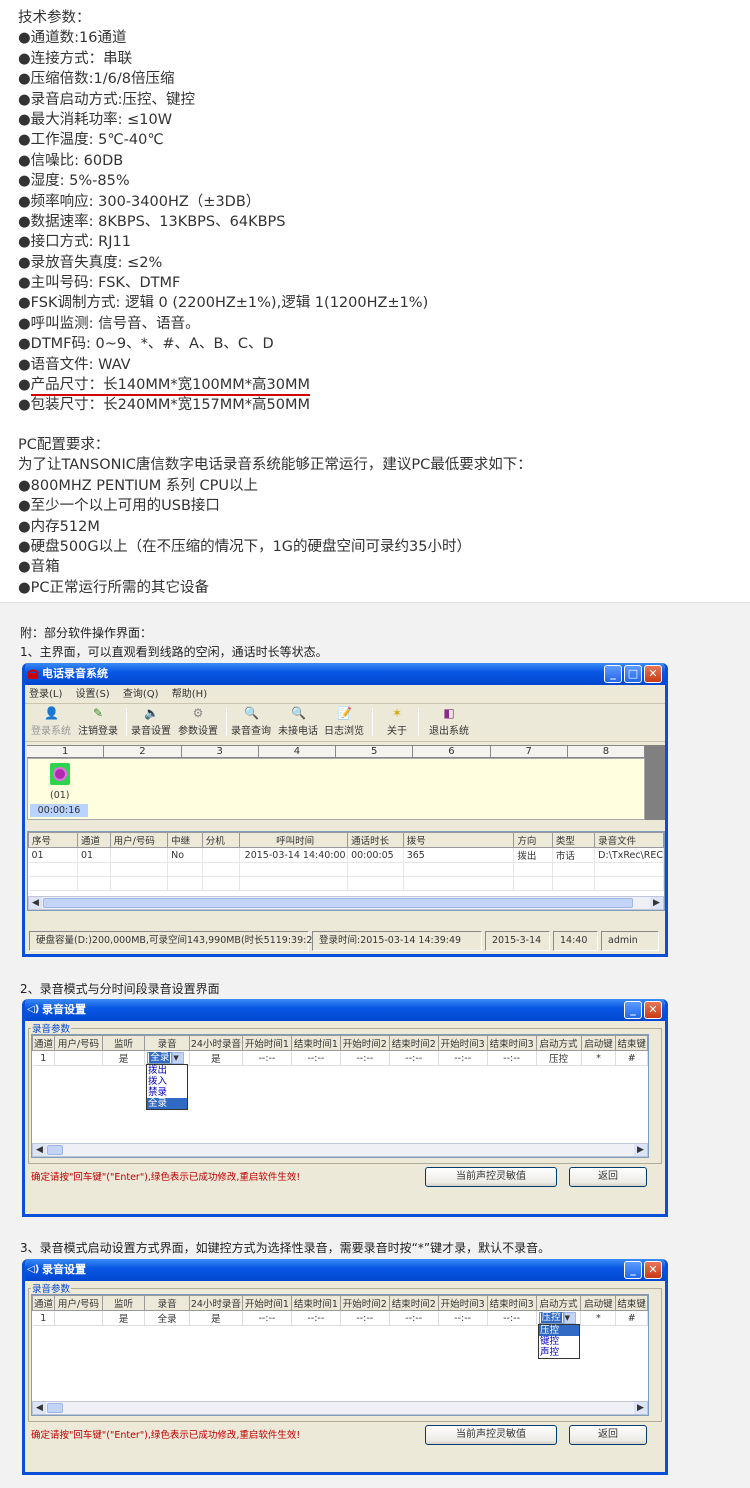 Image resolution: width=750 pixels, height=1488 pixels. What do you see at coordinates (266, 1303) in the screenshot?
I see `col-header: 开始时间1` at bounding box center [266, 1303].